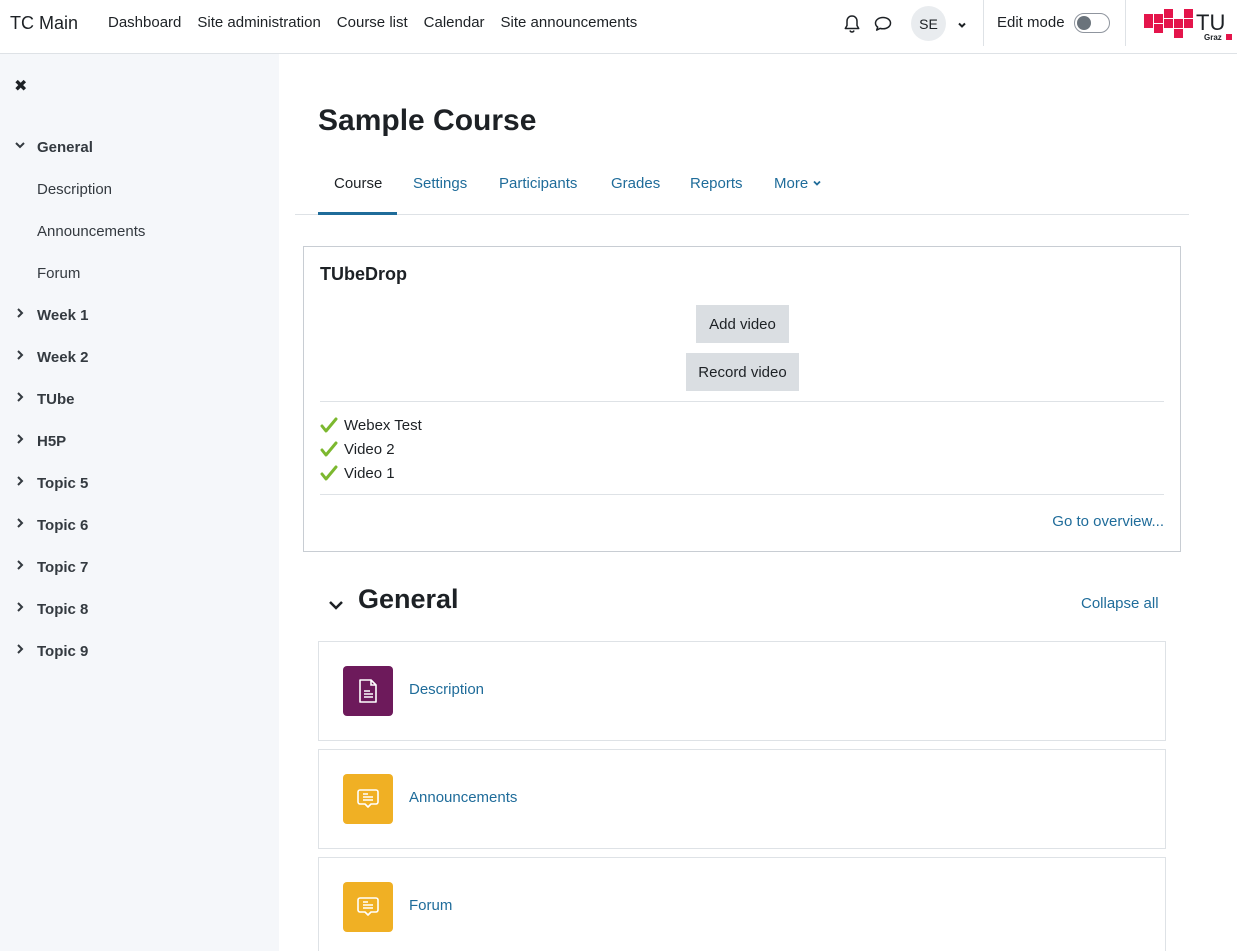 The image size is (1237, 951). Describe the element at coordinates (538, 183) in the screenshot. I see `tab-participants: Participants` at that location.